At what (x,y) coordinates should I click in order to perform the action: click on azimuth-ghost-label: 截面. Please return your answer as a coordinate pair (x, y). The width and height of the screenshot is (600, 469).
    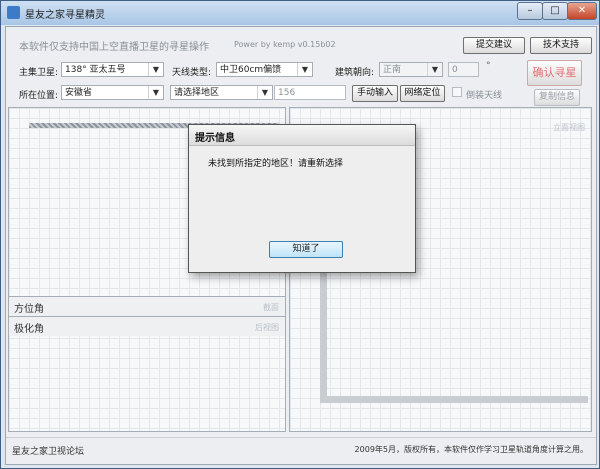
    Looking at the image, I should click on (271, 307).